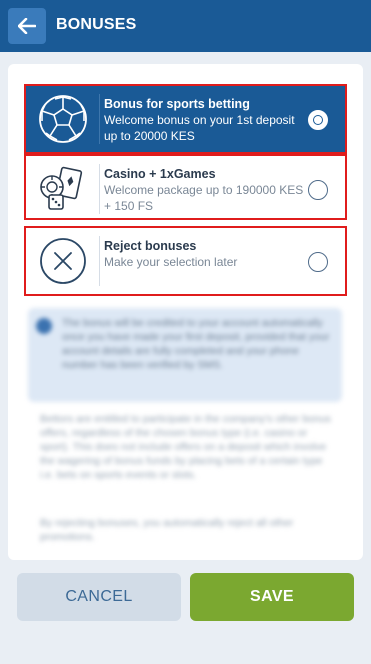 This screenshot has width=371, height=664. I want to click on option-title: Bonus for sports betting, so click(177, 104).